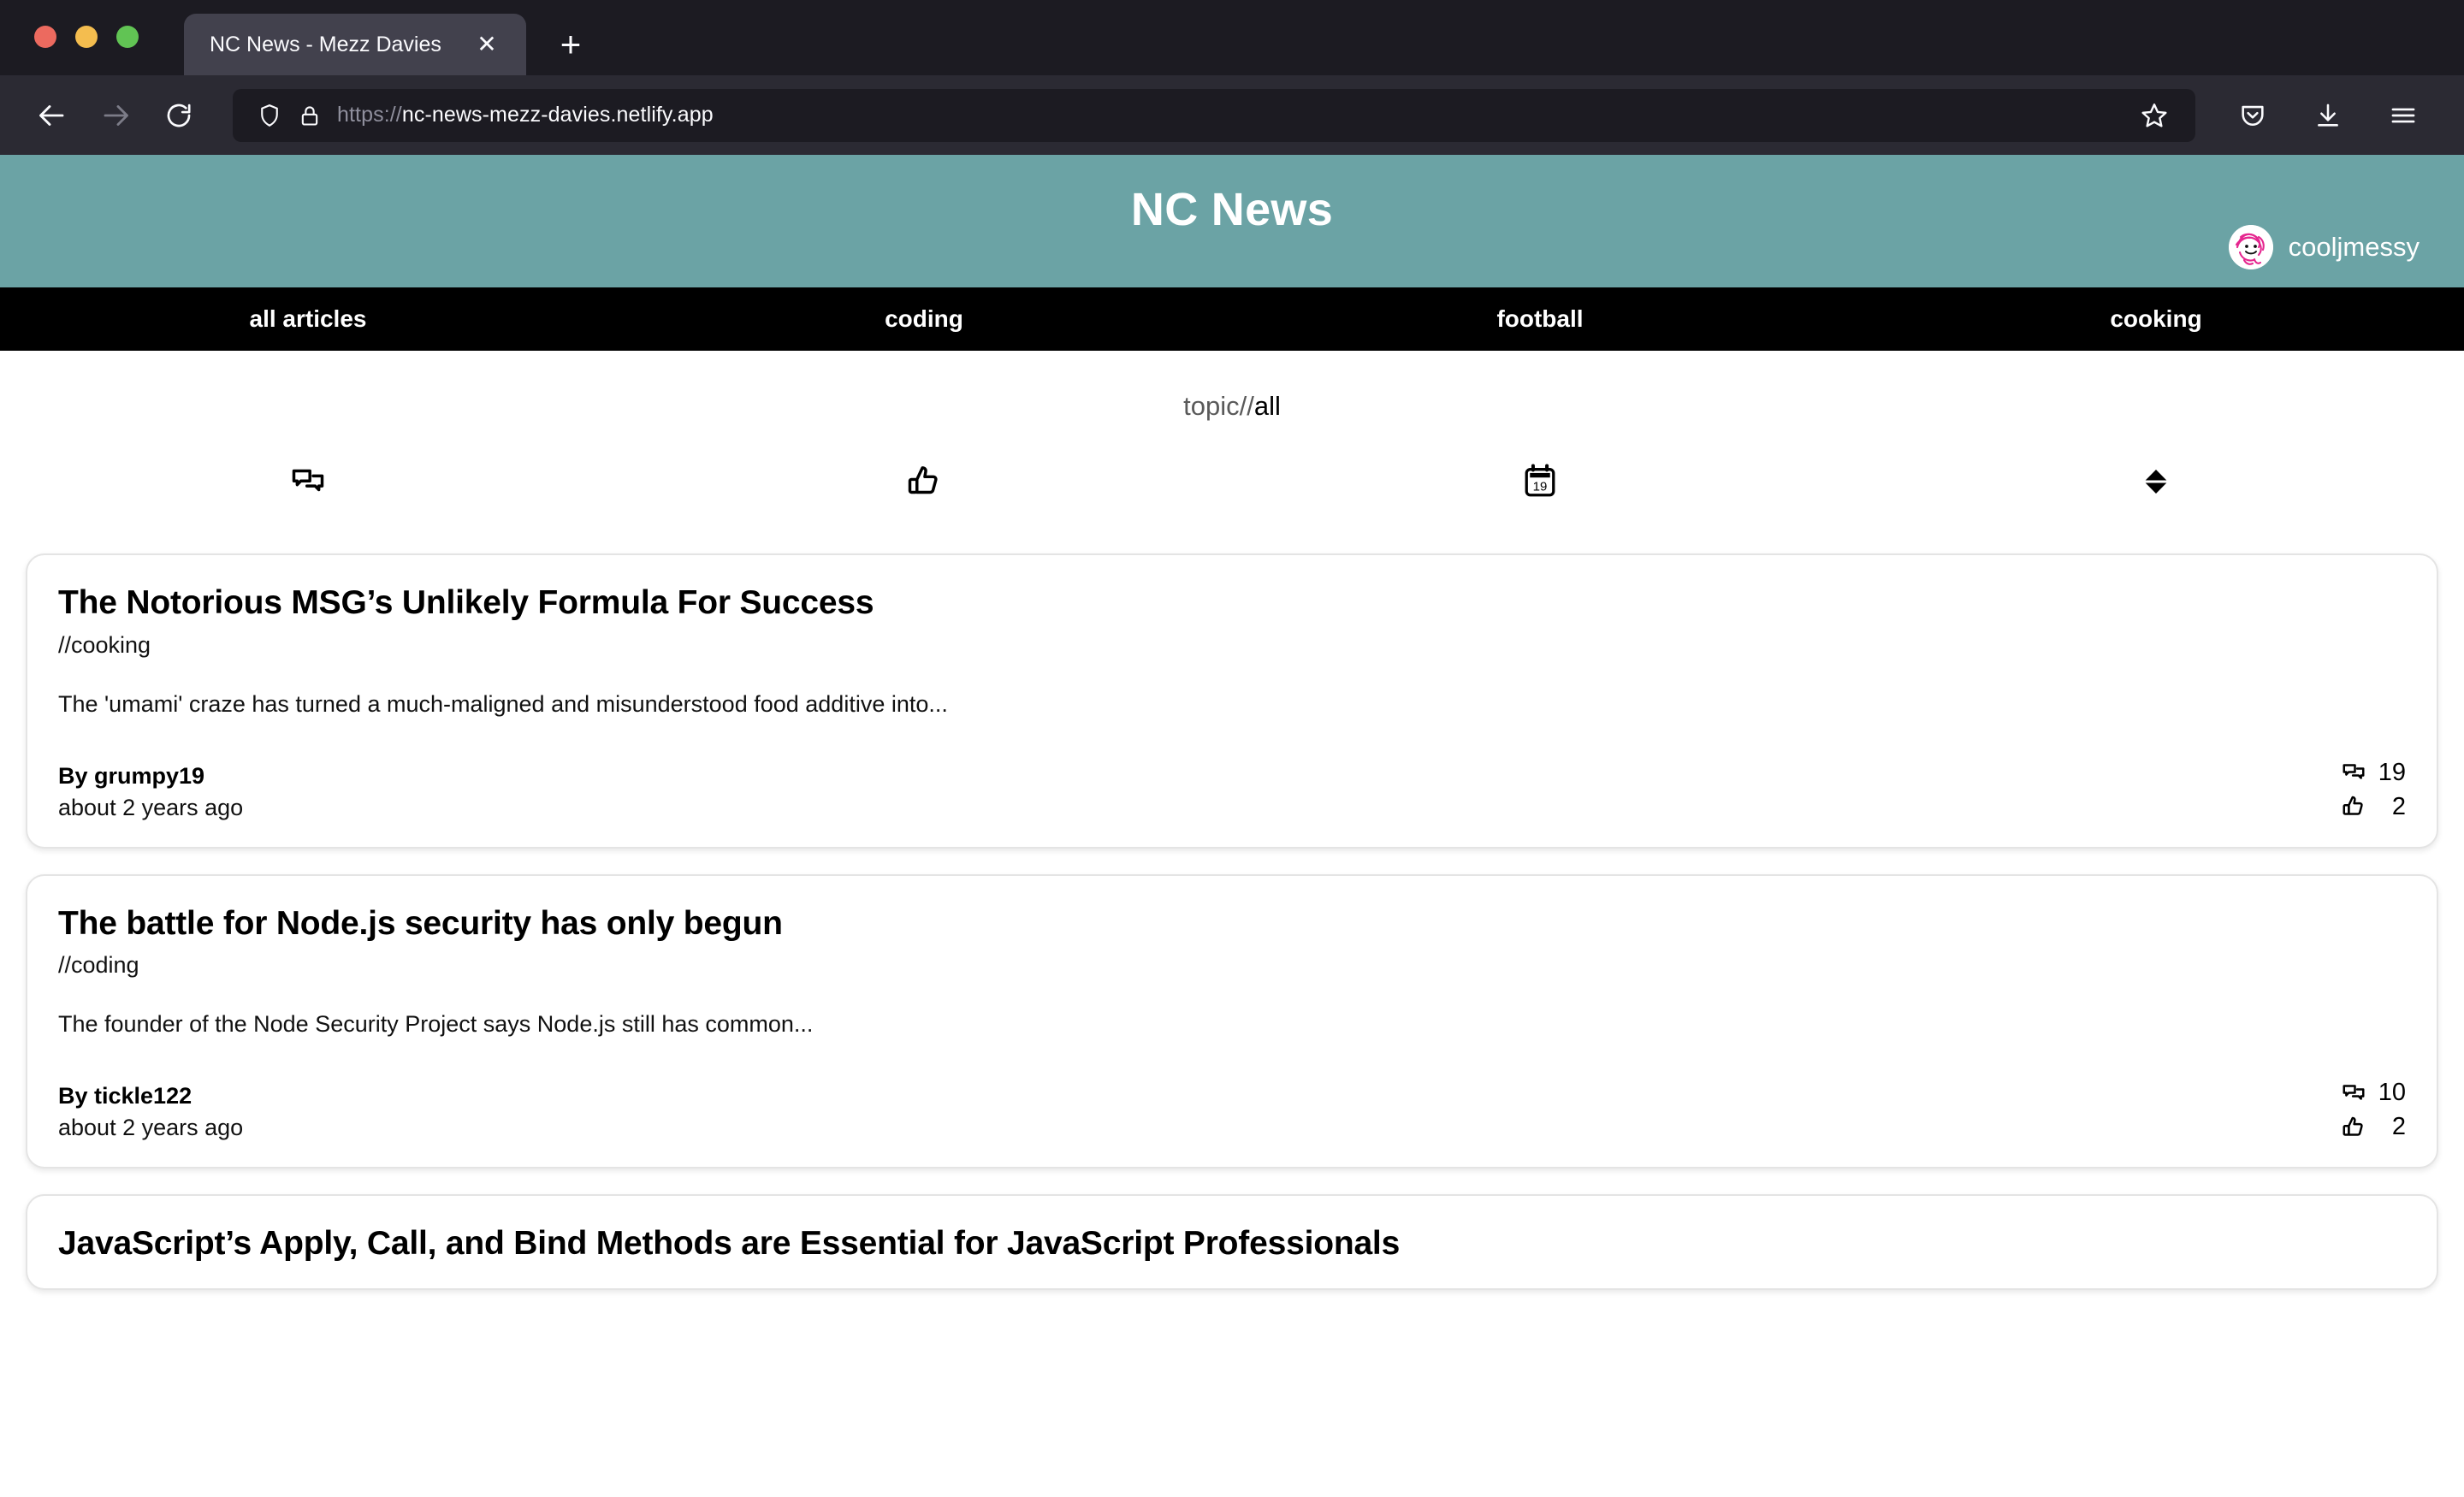  I want to click on toolbar-right-icons, so click(2332, 115).